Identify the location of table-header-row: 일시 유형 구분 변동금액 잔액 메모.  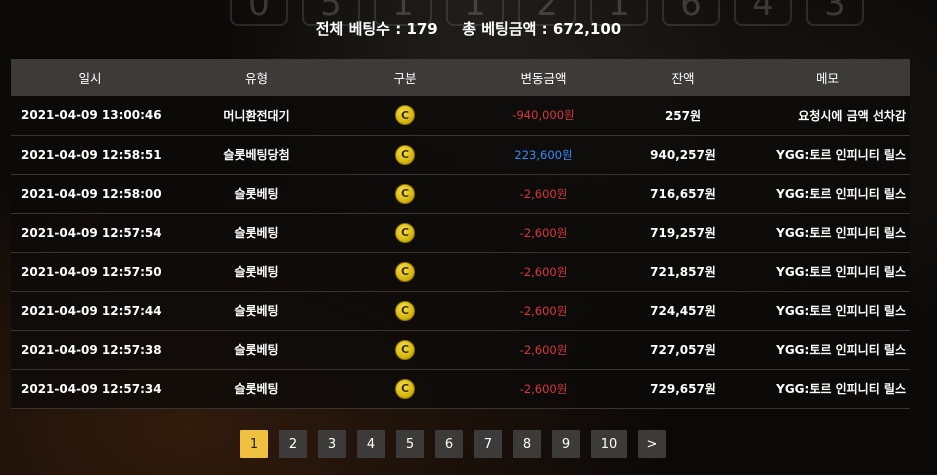
(460, 77).